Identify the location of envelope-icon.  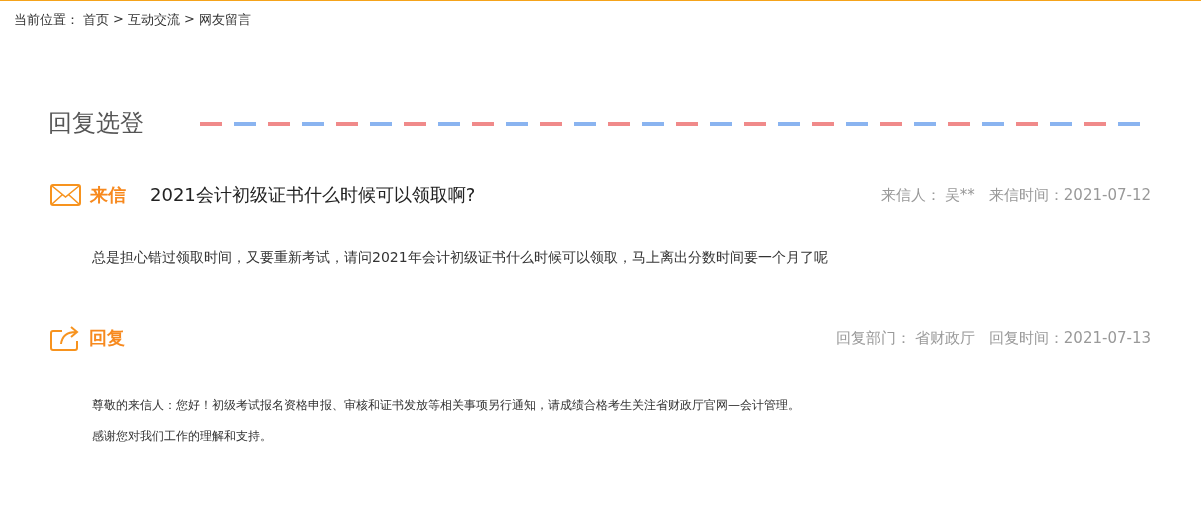
(65, 195).